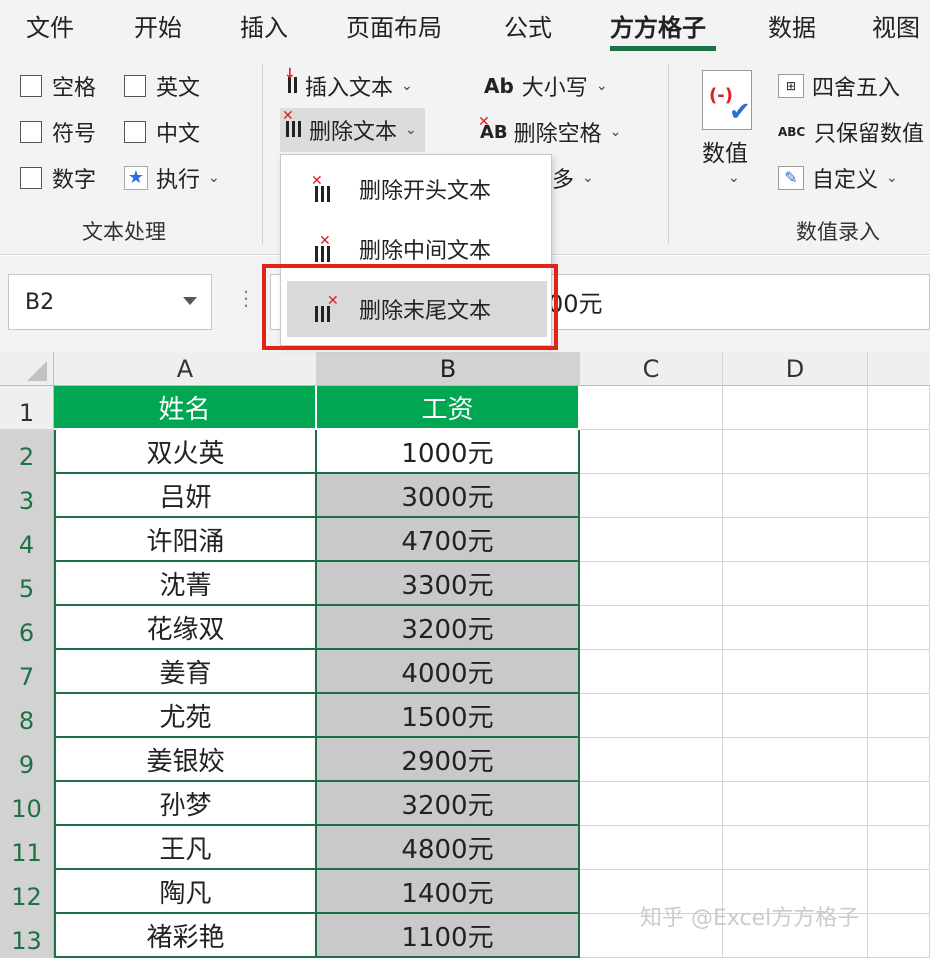 The image size is (930, 958). I want to click on more-options-icon: ⋮, so click(246, 298).